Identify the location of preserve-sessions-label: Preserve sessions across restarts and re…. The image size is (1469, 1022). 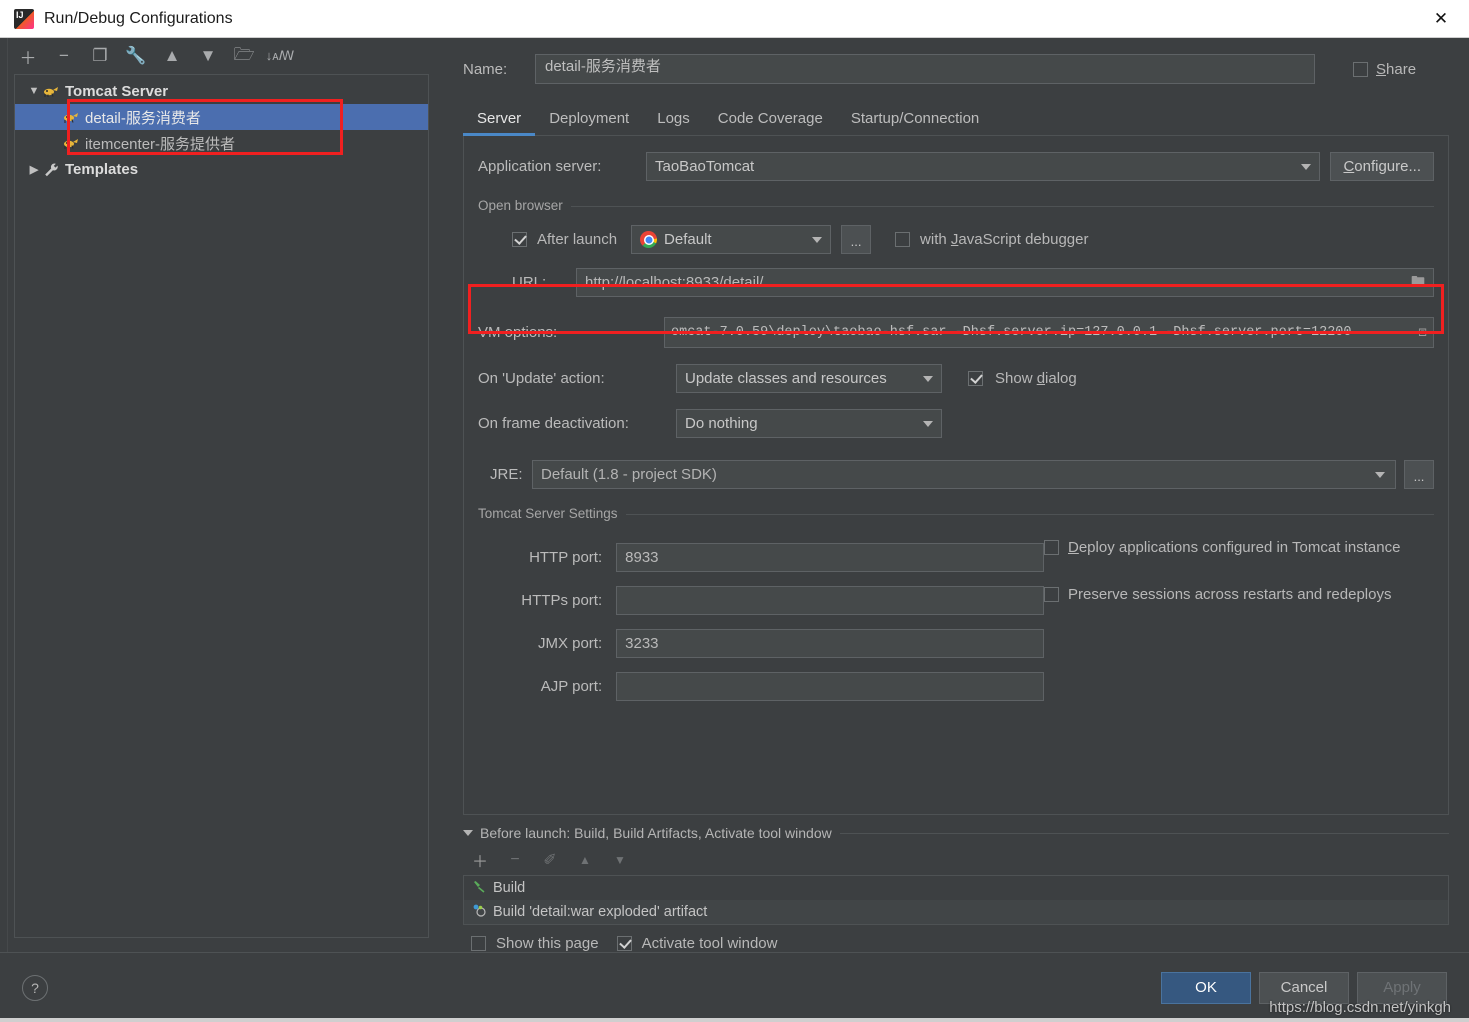
(1230, 594).